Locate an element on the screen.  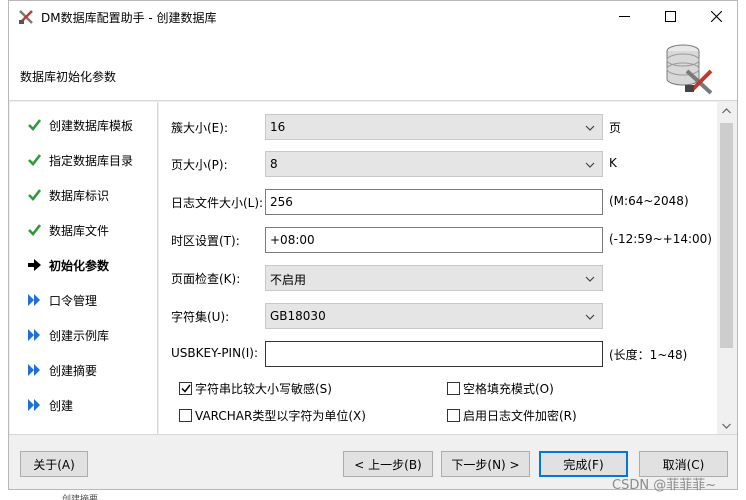
step-label: 创建摘要 is located at coordinates (73, 370).